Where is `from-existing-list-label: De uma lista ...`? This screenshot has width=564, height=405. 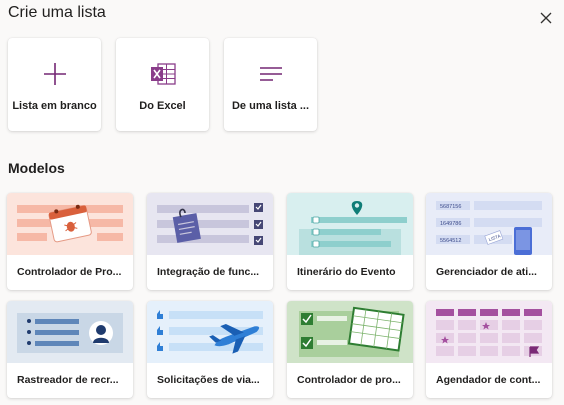
from-existing-list-label: De uma lista ... is located at coordinates (270, 106).